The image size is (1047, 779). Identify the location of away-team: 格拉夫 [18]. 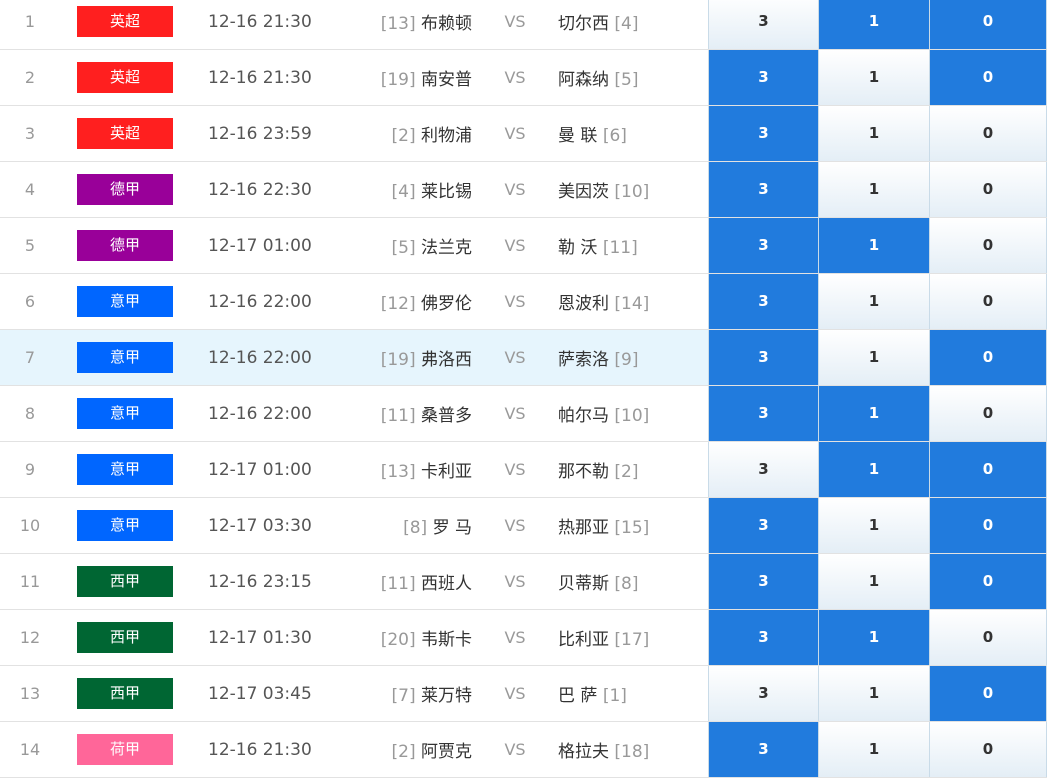
(603, 749).